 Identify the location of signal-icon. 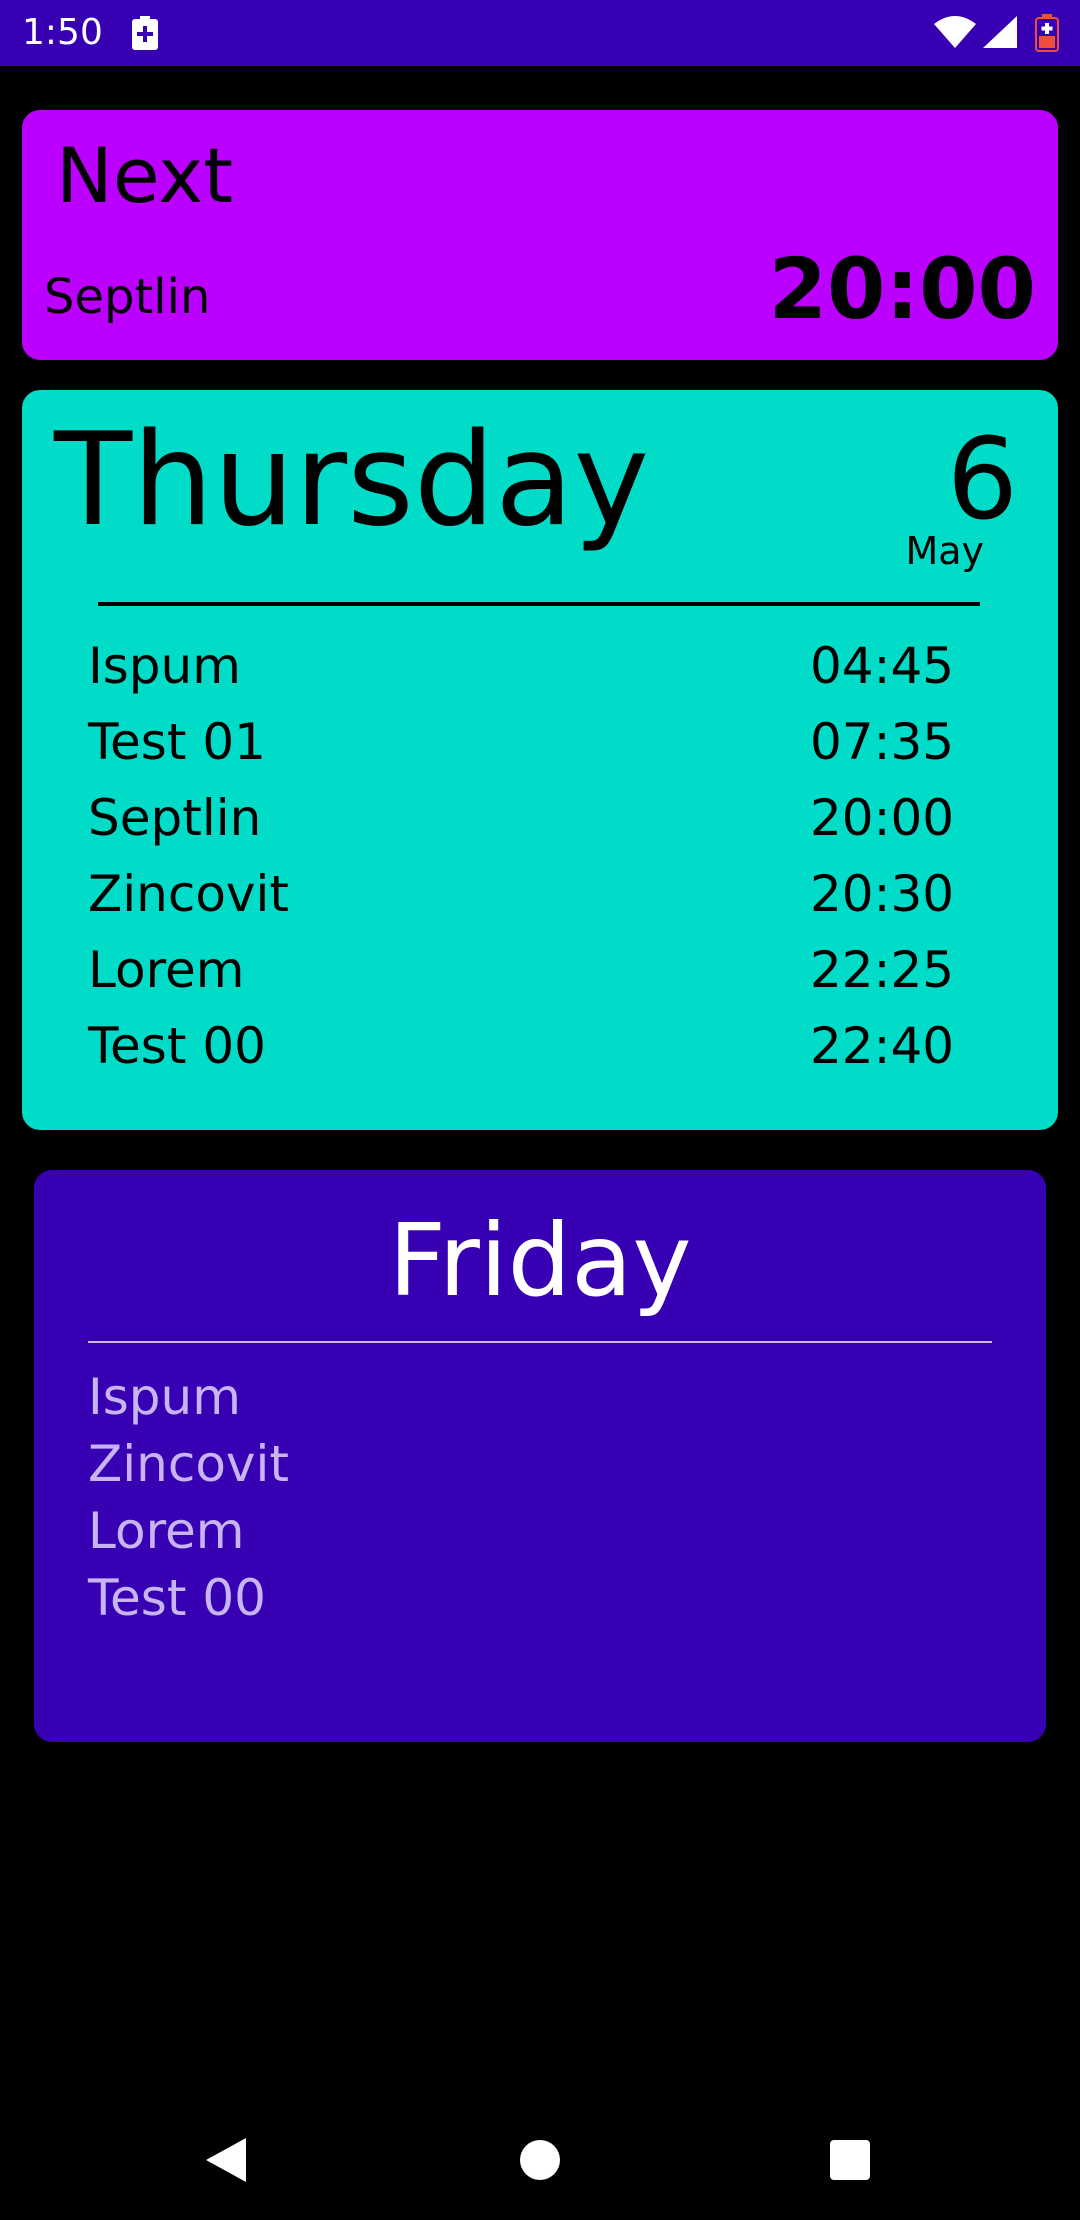
(1000, 32).